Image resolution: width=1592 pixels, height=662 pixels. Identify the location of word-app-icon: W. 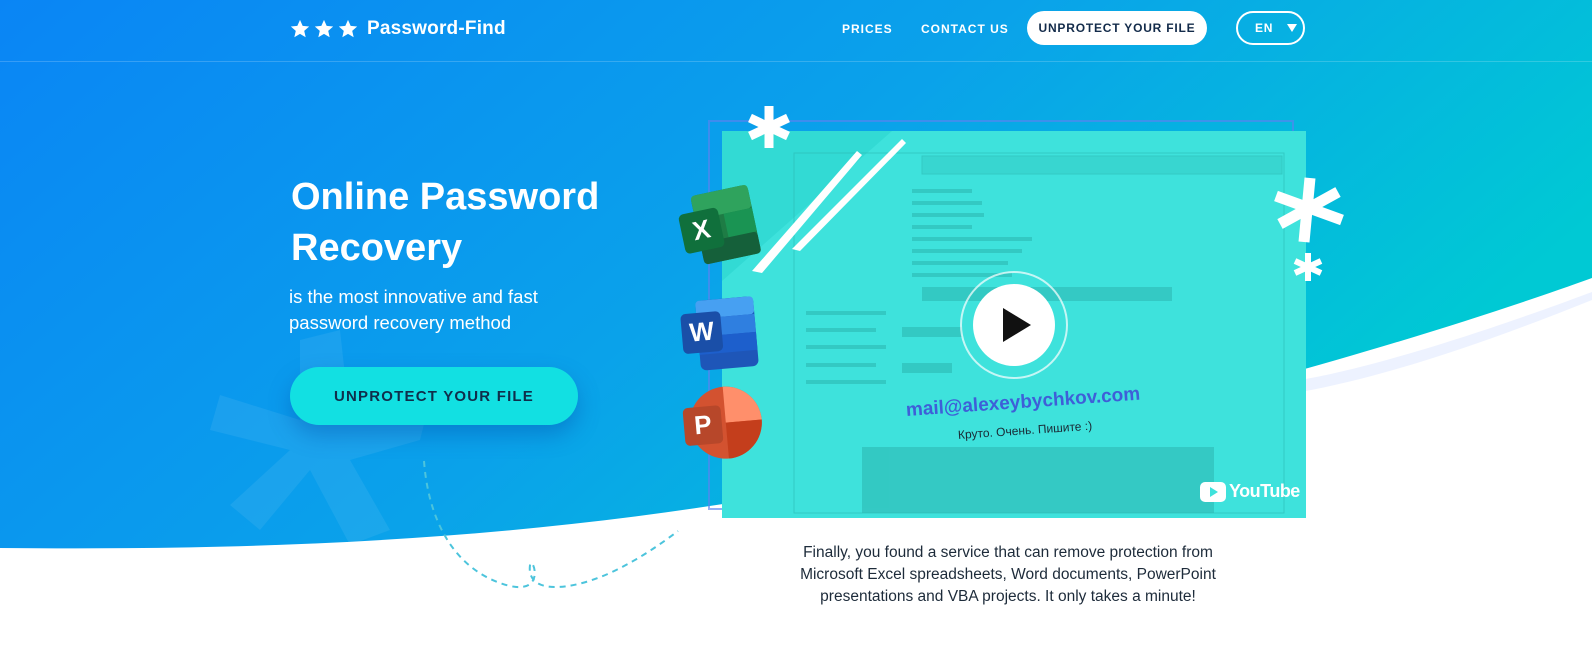
(720, 334).